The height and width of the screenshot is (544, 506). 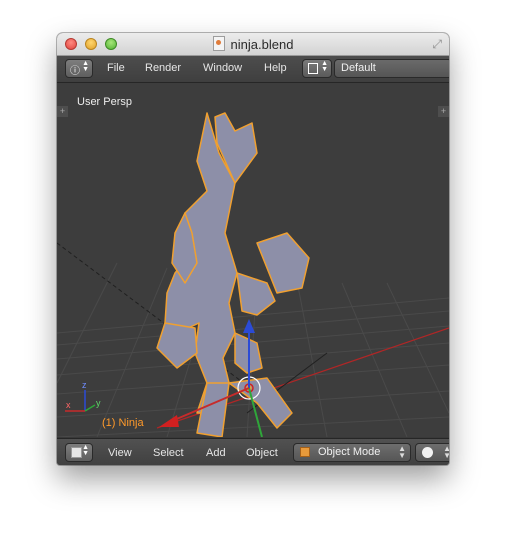 I want to click on window-title-group: ninja.blend, so click(x=253, y=44).